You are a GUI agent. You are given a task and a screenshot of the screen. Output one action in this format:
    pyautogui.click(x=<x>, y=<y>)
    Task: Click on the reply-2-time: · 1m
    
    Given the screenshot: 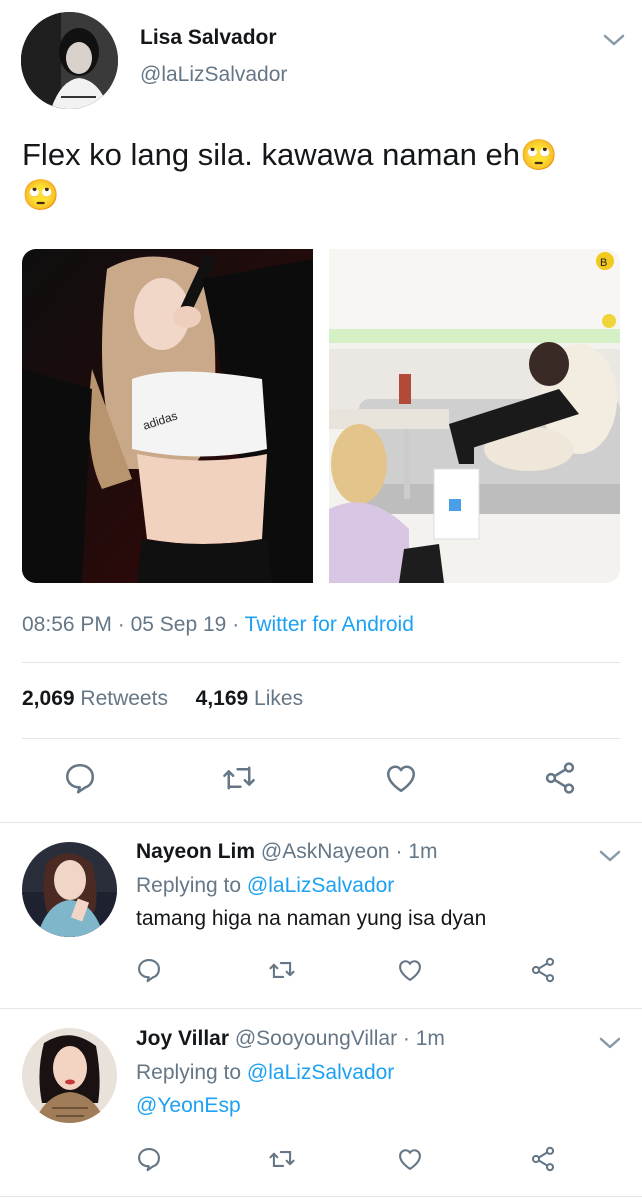 What is the action you would take?
    pyautogui.click(x=423, y=1038)
    